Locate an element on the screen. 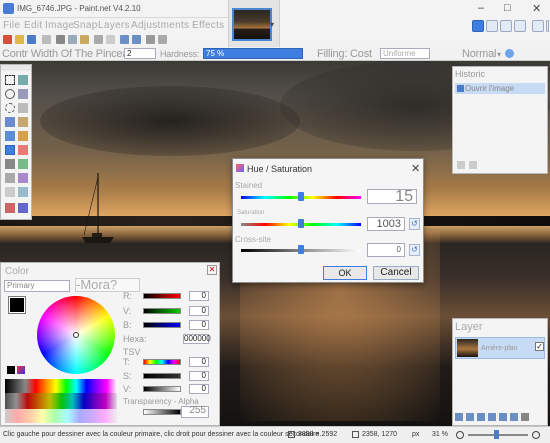  dialog-close-button: ✕ is located at coordinates (415, 168).